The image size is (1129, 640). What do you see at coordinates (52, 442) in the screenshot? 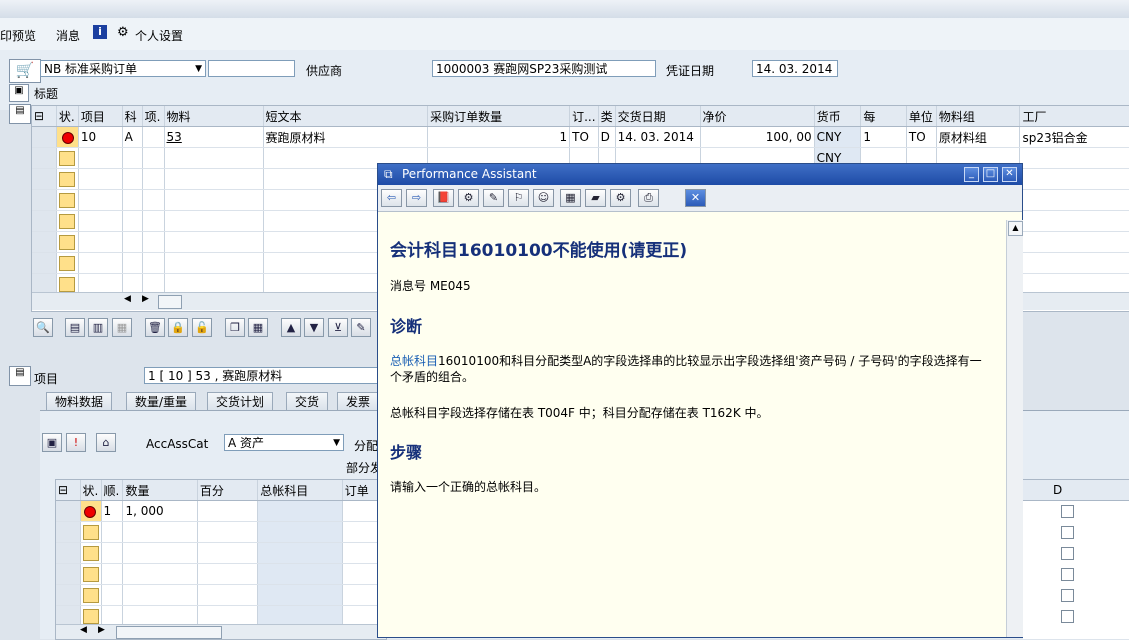
I see `account-details-icon: ▣` at bounding box center [52, 442].